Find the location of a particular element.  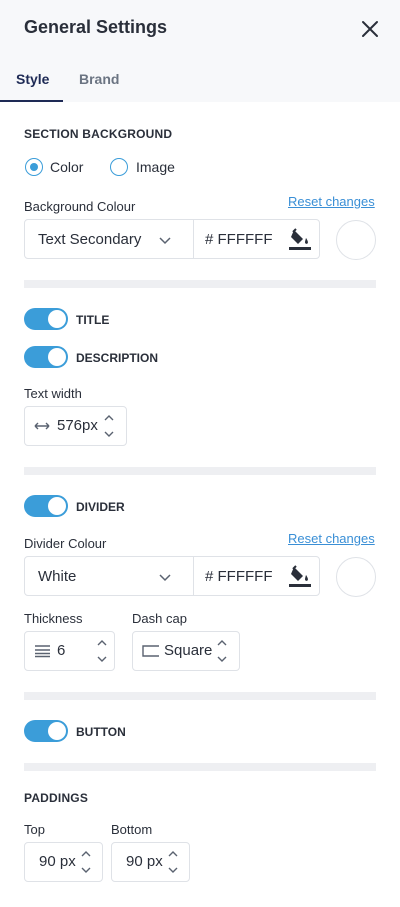

thickness-label: Thickness is located at coordinates (53, 618).